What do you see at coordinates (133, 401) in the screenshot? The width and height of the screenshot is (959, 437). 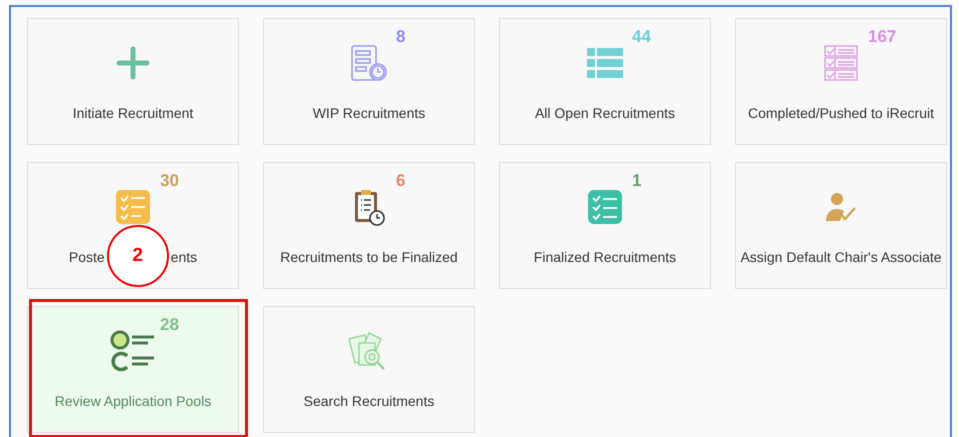 I see `tile-label: Review Application Pools` at bounding box center [133, 401].